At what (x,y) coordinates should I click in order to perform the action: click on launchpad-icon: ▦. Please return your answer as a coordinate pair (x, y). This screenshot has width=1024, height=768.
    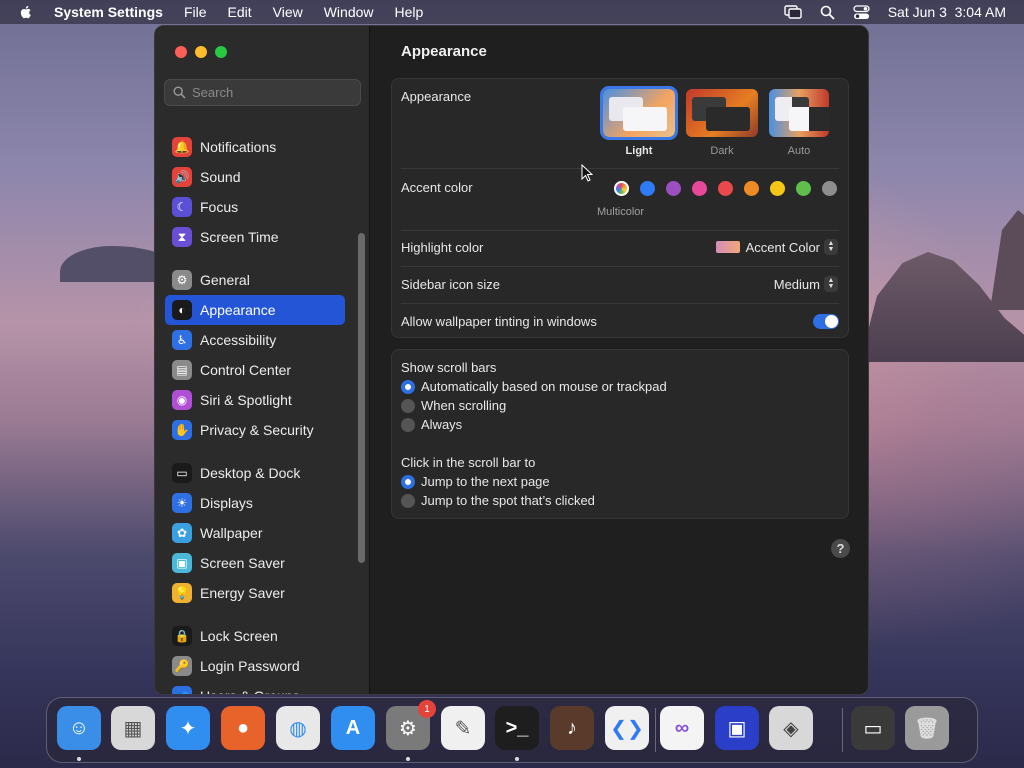
    Looking at the image, I should click on (133, 728).